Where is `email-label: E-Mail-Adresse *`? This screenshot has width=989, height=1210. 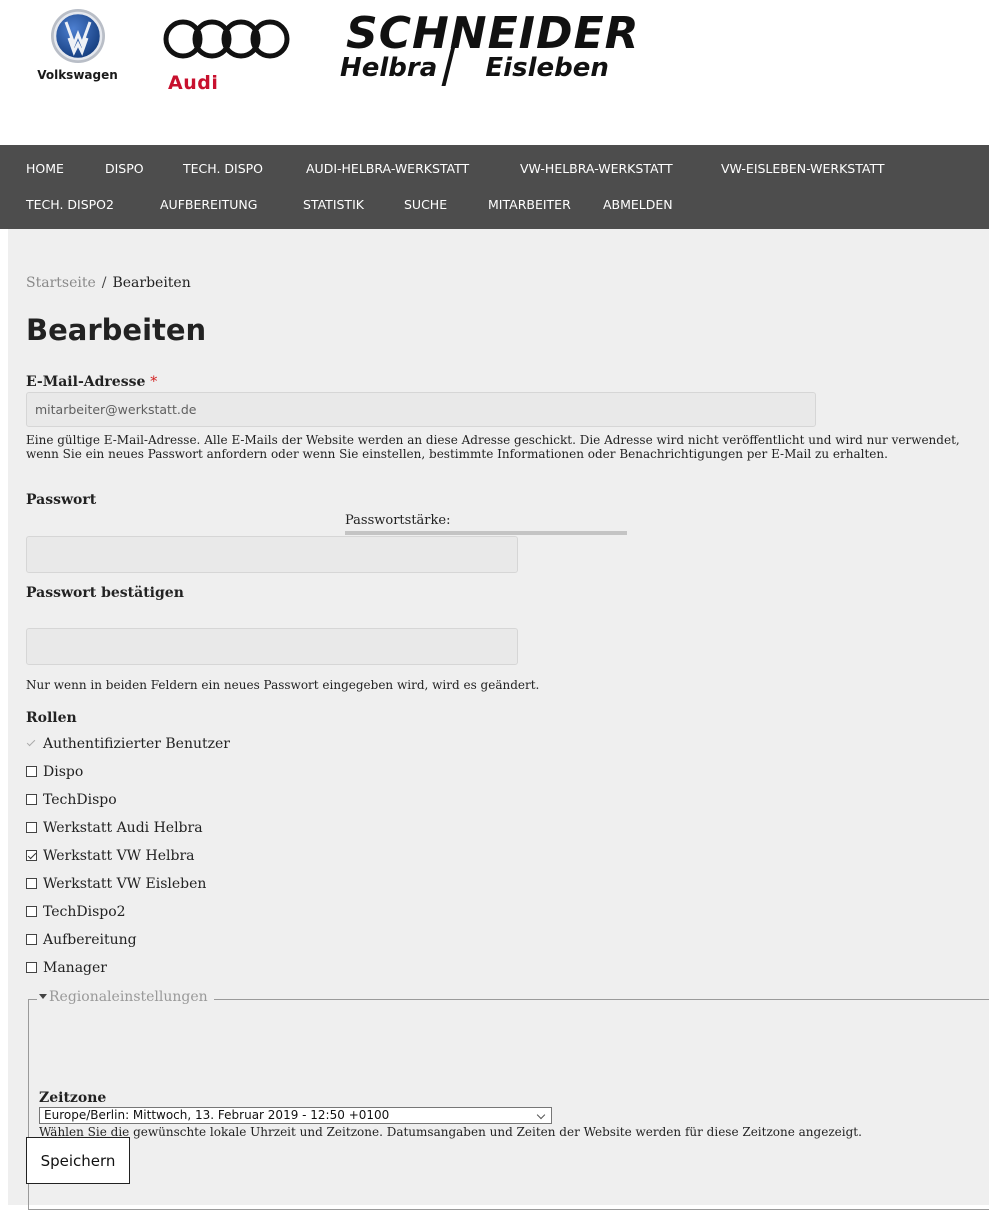 email-label: E-Mail-Adresse * is located at coordinates (91, 382).